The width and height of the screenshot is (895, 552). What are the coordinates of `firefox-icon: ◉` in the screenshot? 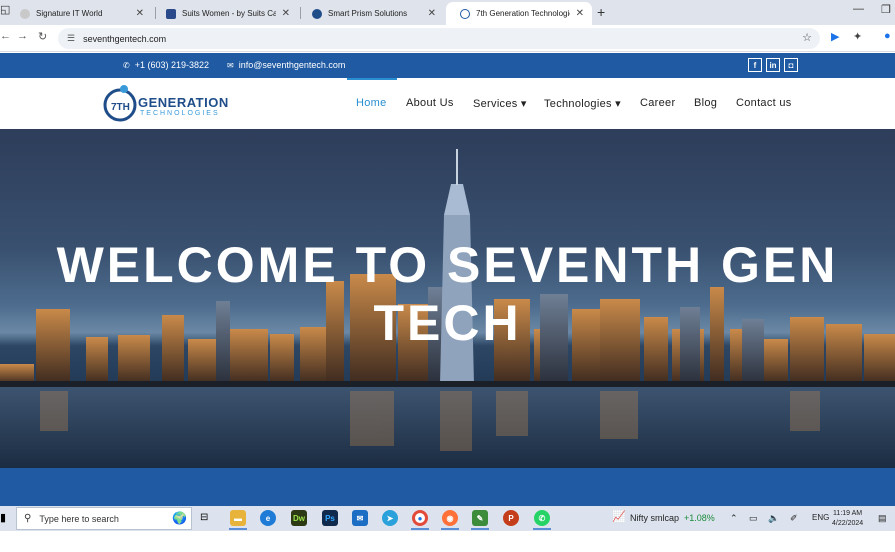 It's located at (450, 518).